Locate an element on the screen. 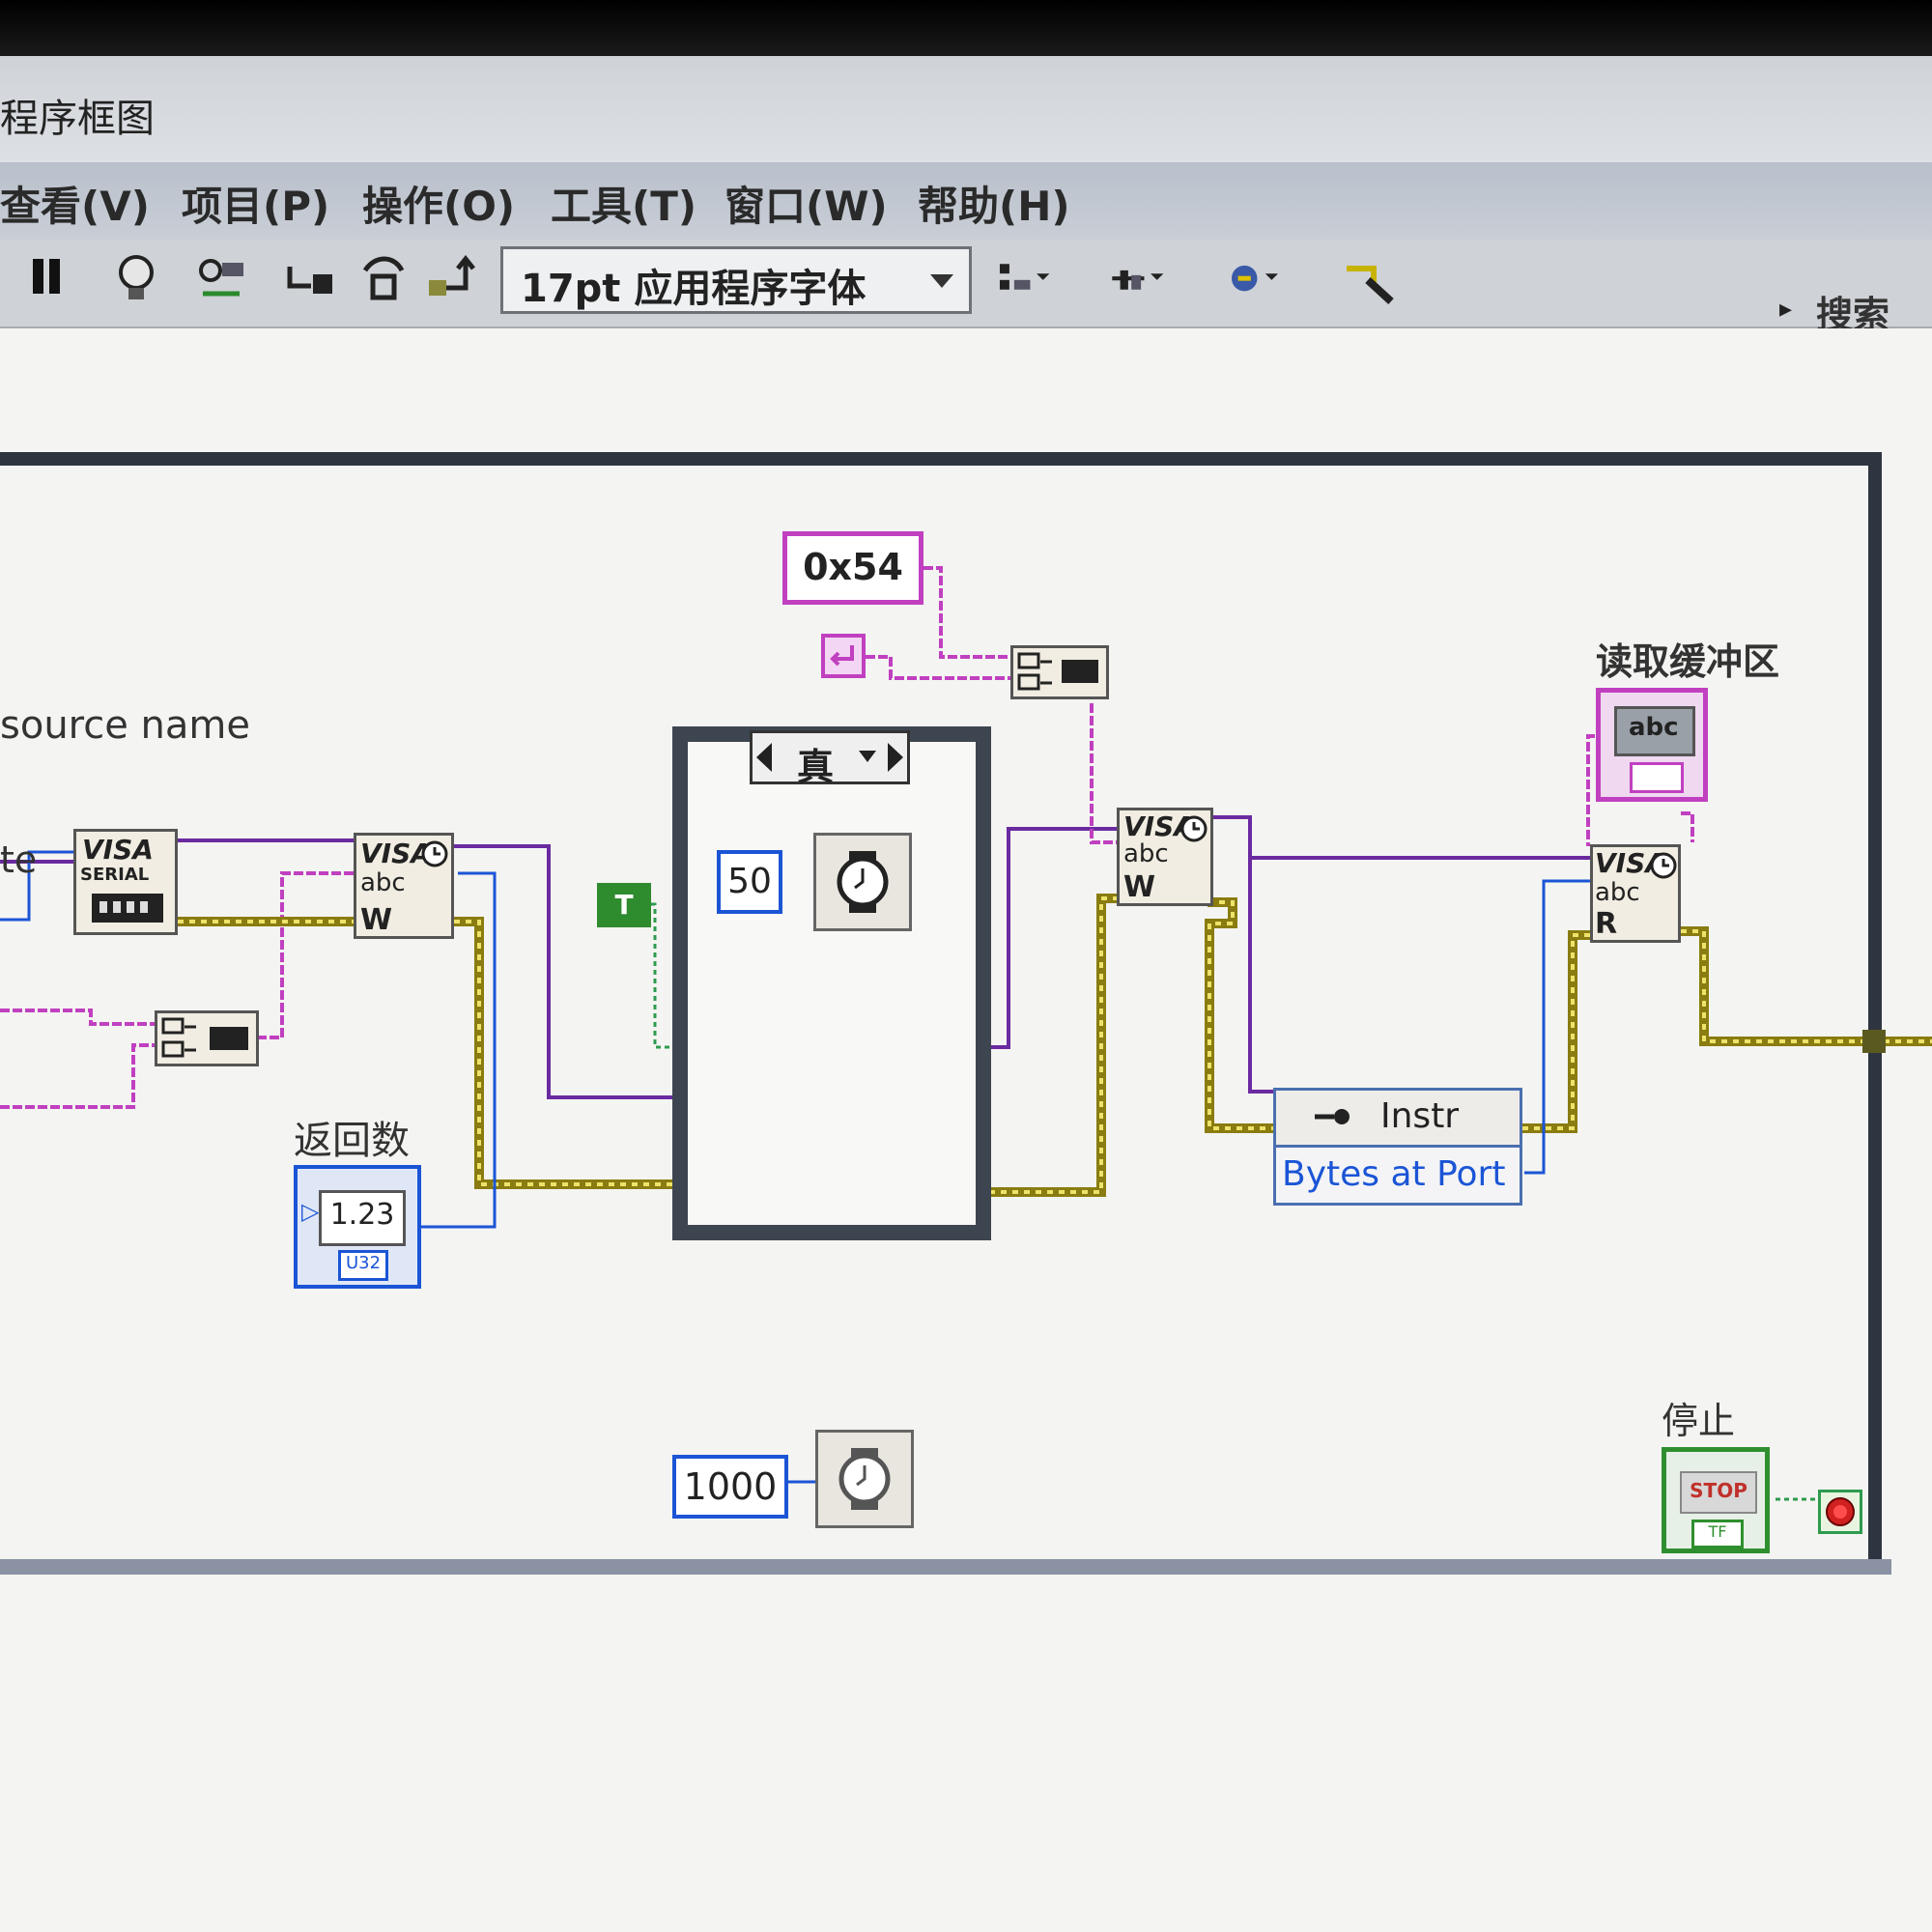 This screenshot has width=1932, height=1932. concatenate-strings-node-left is located at coordinates (207, 1038).